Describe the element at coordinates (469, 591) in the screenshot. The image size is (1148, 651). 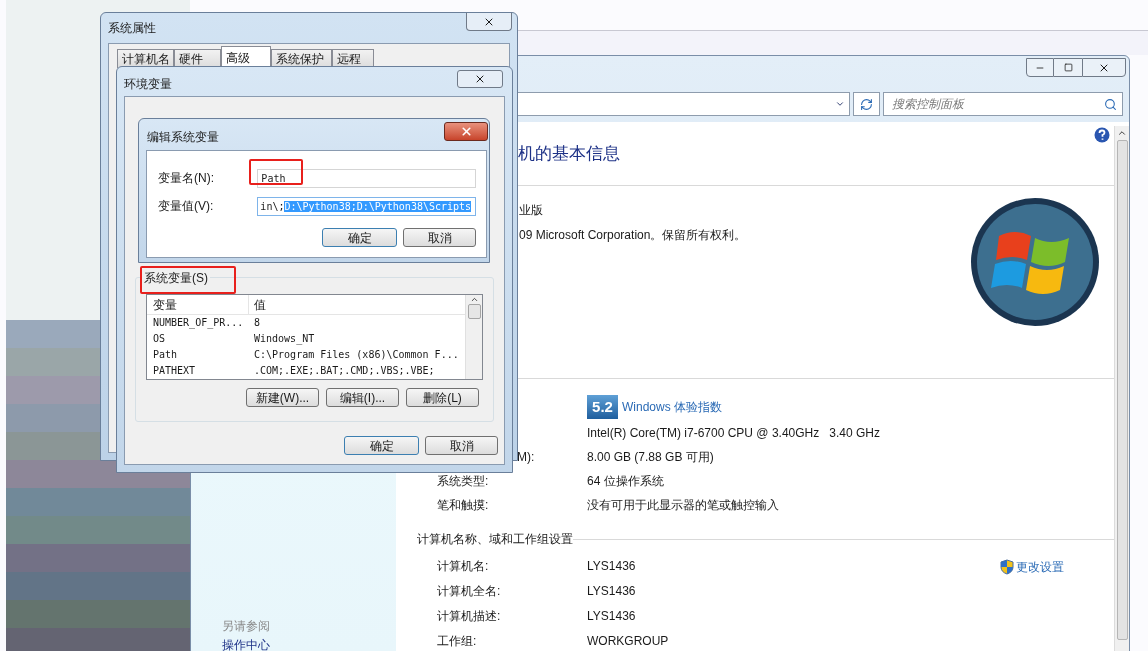
I see `info-label: 计算机全名:` at that location.